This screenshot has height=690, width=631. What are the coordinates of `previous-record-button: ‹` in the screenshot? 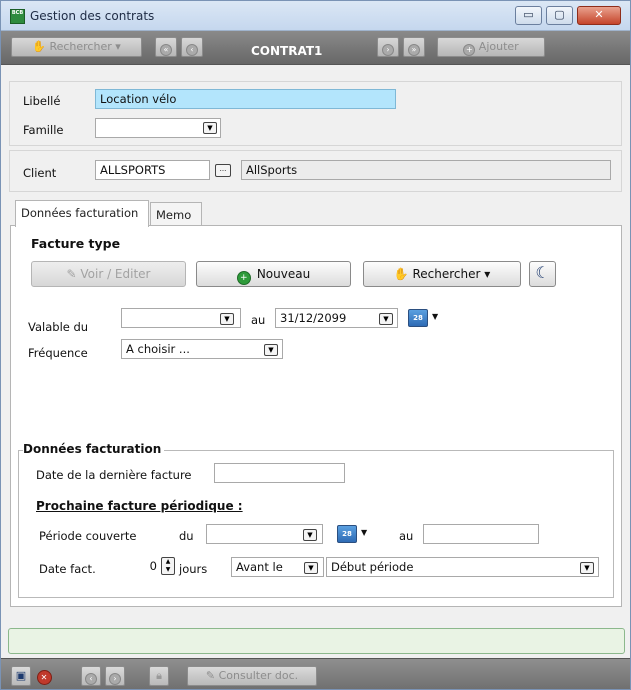 It's located at (192, 47).